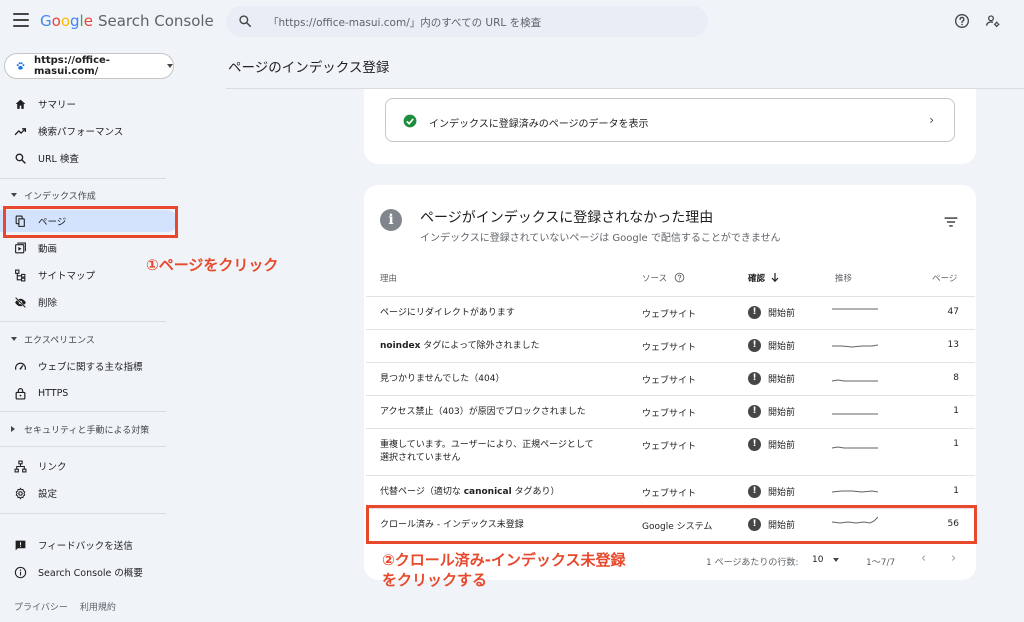 Image resolution: width=1024 pixels, height=622 pixels. Describe the element at coordinates (155, 21) in the screenshot. I see `logo-product-text: Search Console` at that location.